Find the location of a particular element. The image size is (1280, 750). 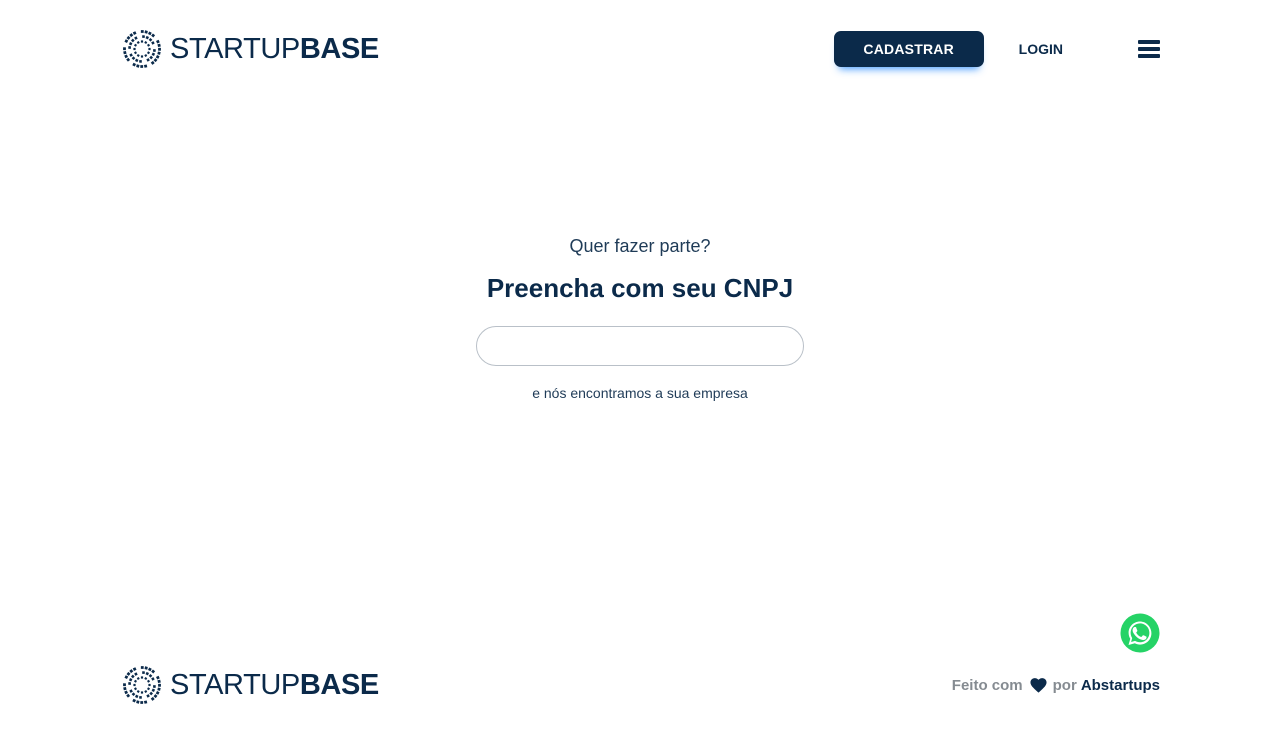

header-nav: CADASTRAR LOGIN is located at coordinates (996, 49).